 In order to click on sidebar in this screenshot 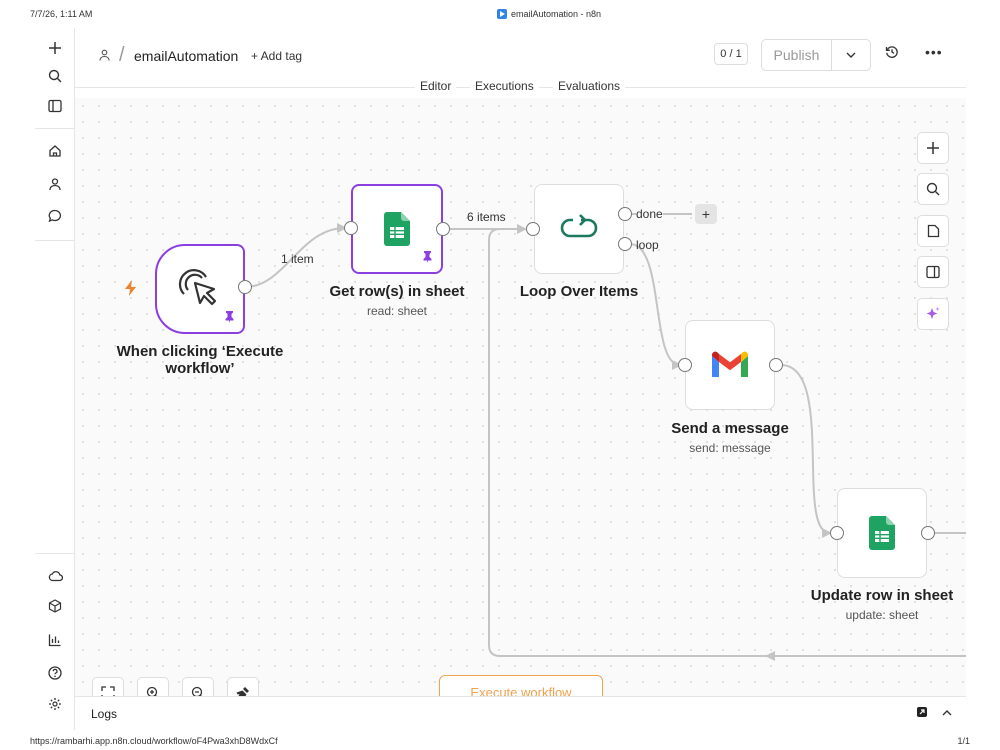, I will do `click(55, 379)`.